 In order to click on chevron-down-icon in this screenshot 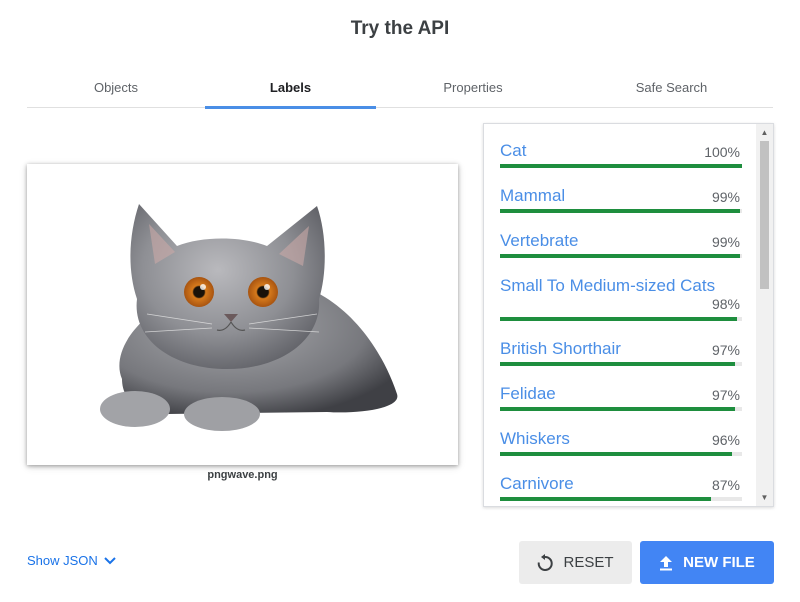, I will do `click(110, 560)`.